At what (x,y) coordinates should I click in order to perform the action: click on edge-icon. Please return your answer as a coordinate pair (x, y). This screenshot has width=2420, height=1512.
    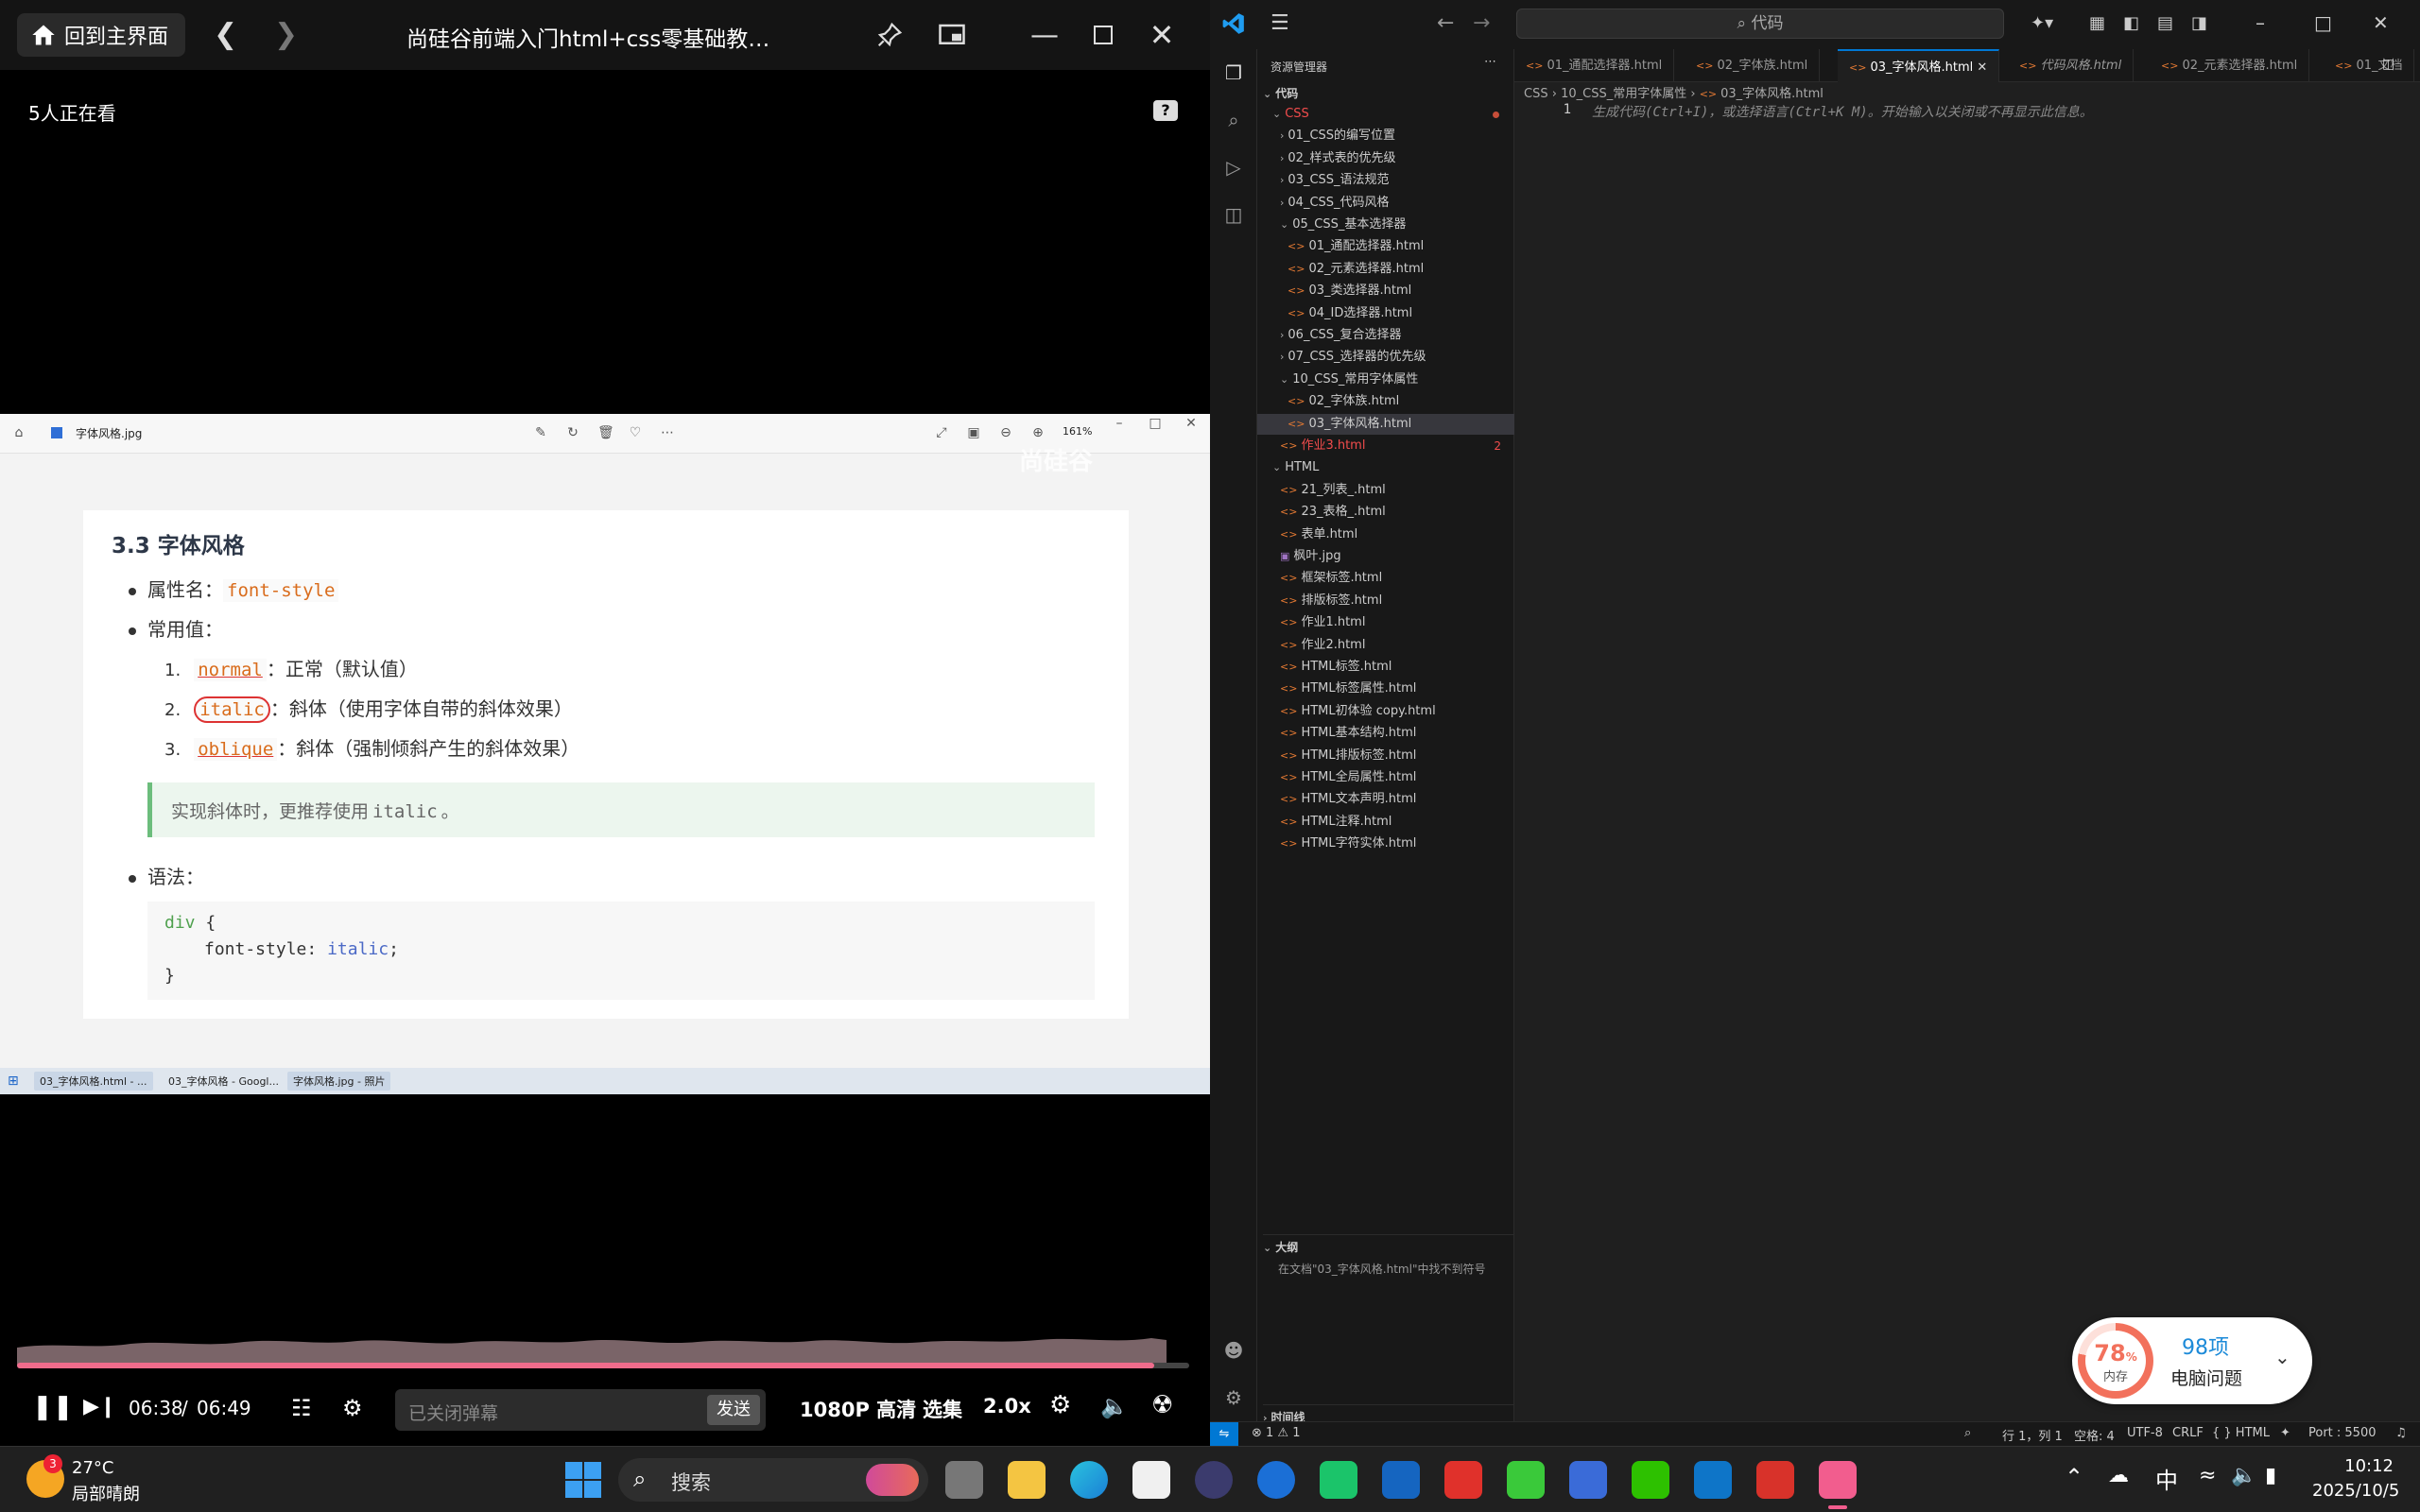
    Looking at the image, I should click on (1089, 1480).